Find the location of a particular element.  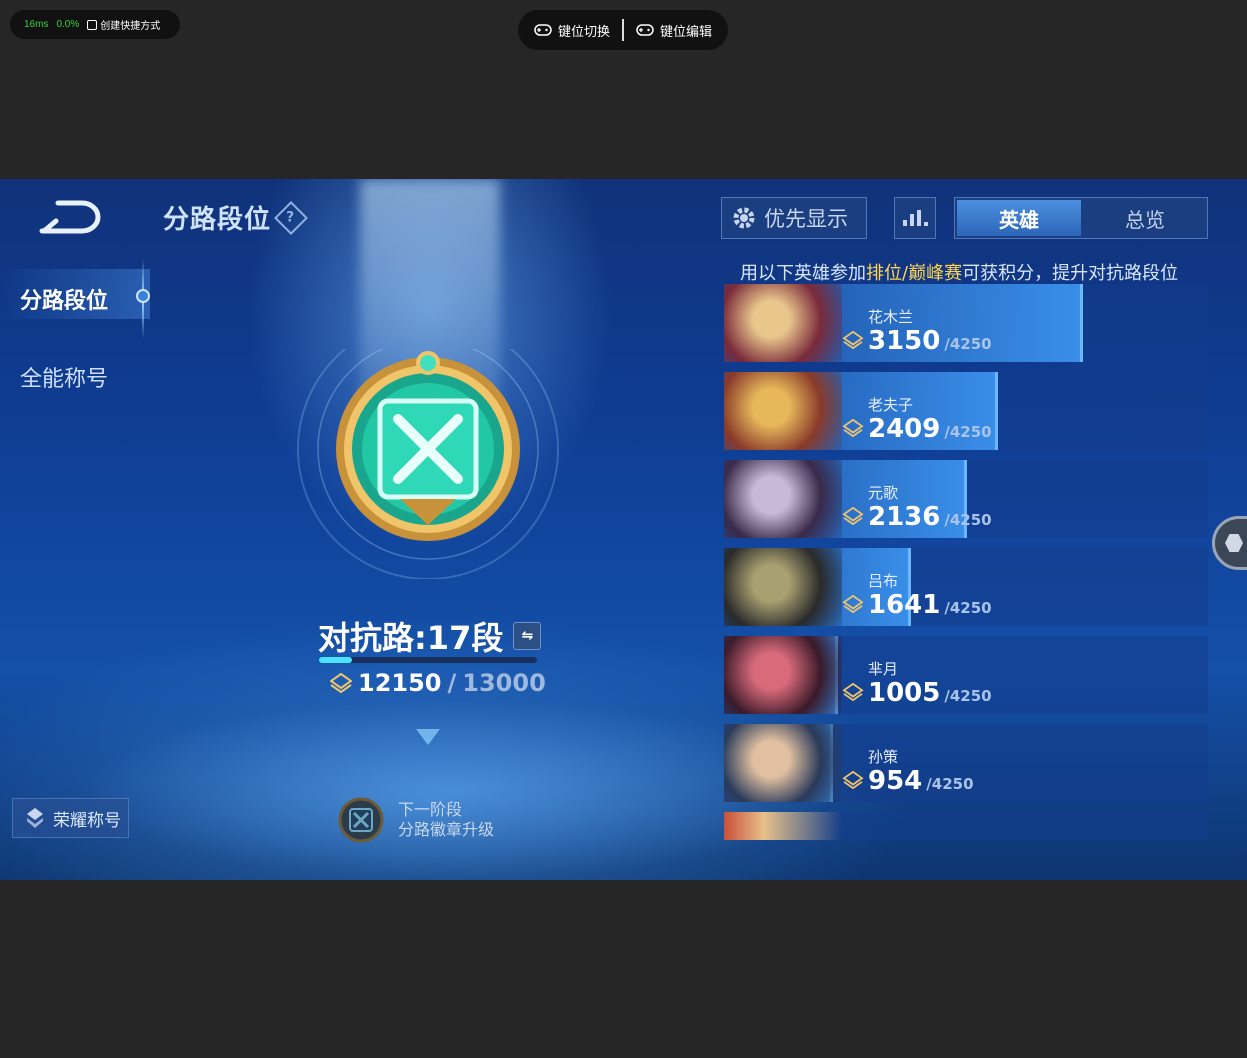

hero-row: 芈月 1005/4250 is located at coordinates (966, 675).